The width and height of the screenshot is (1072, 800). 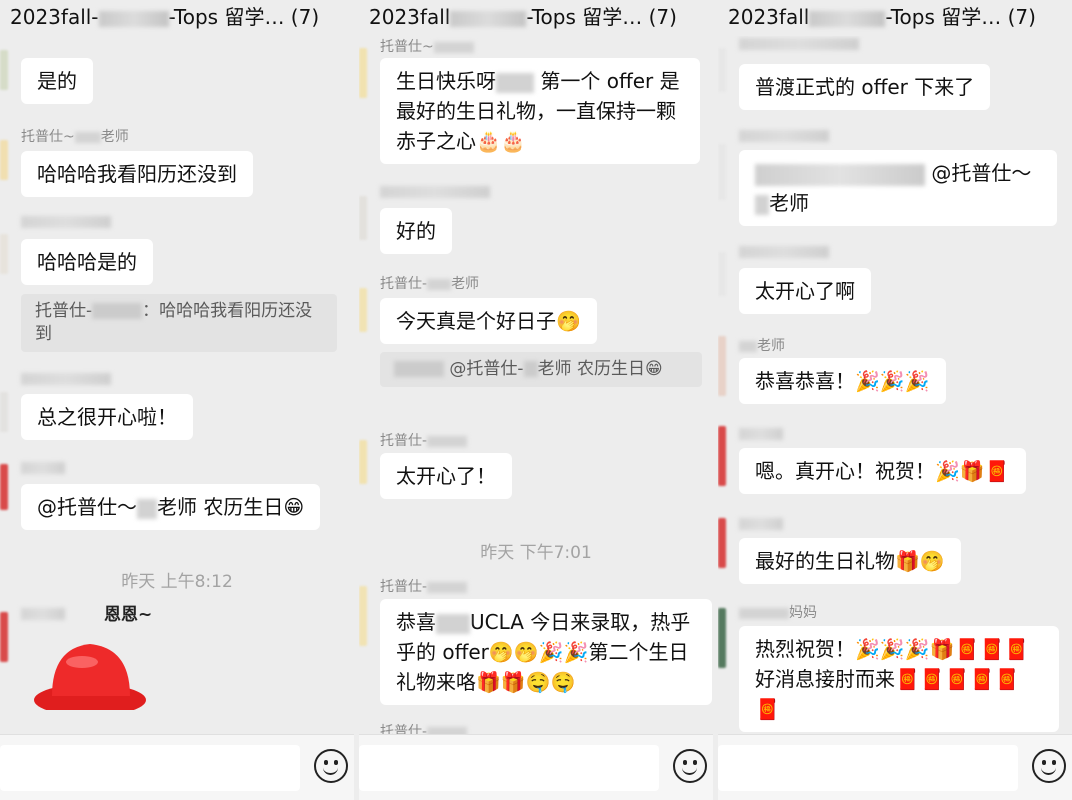 What do you see at coordinates (546, 652) in the screenshot?
I see `message-bubble: 恭喜 UCLA 今日来录取，热乎乎的 offer🤭🤭🎉🎉第二个生日礼物来咯🎁🎁🤤🤤` at bounding box center [546, 652].